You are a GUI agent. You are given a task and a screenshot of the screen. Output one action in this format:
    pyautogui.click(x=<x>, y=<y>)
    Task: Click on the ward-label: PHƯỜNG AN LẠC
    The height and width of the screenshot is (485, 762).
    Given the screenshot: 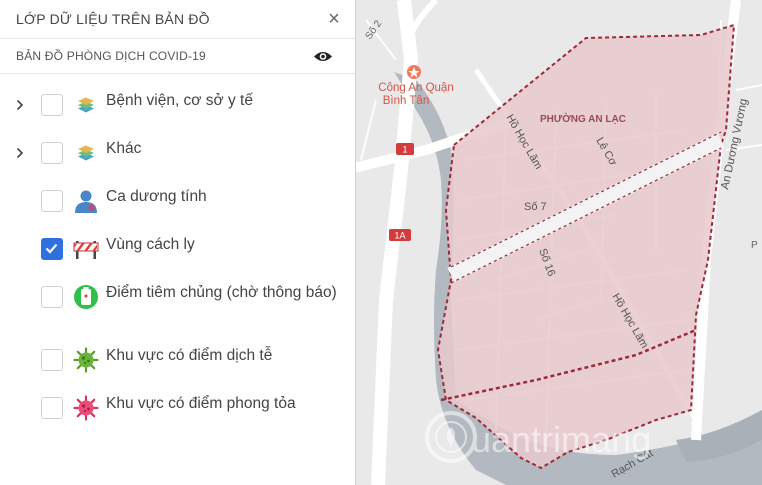 What is the action you would take?
    pyautogui.click(x=583, y=118)
    